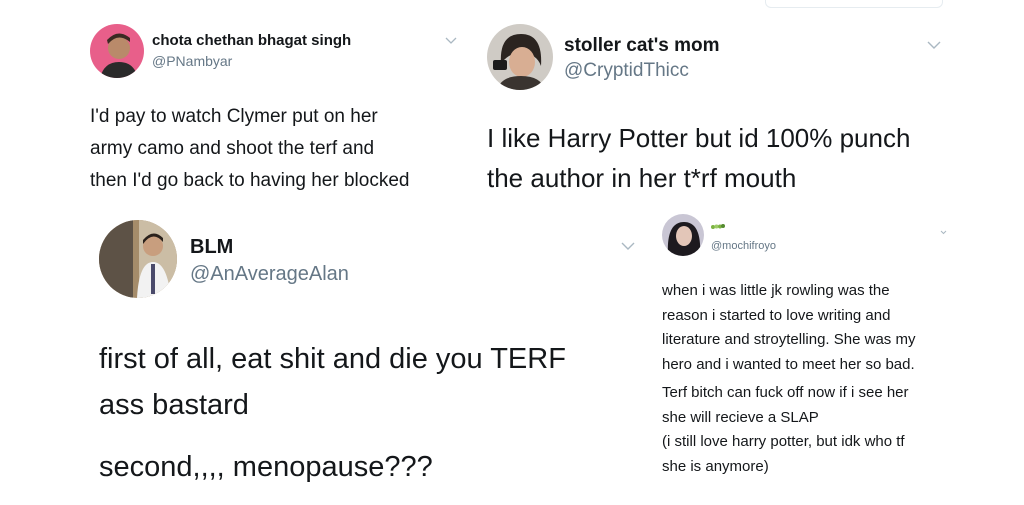 Image resolution: width=1024 pixels, height=505 pixels. What do you see at coordinates (715, 466) in the screenshot?
I see `tweet-text-line: she is anymore)` at bounding box center [715, 466].